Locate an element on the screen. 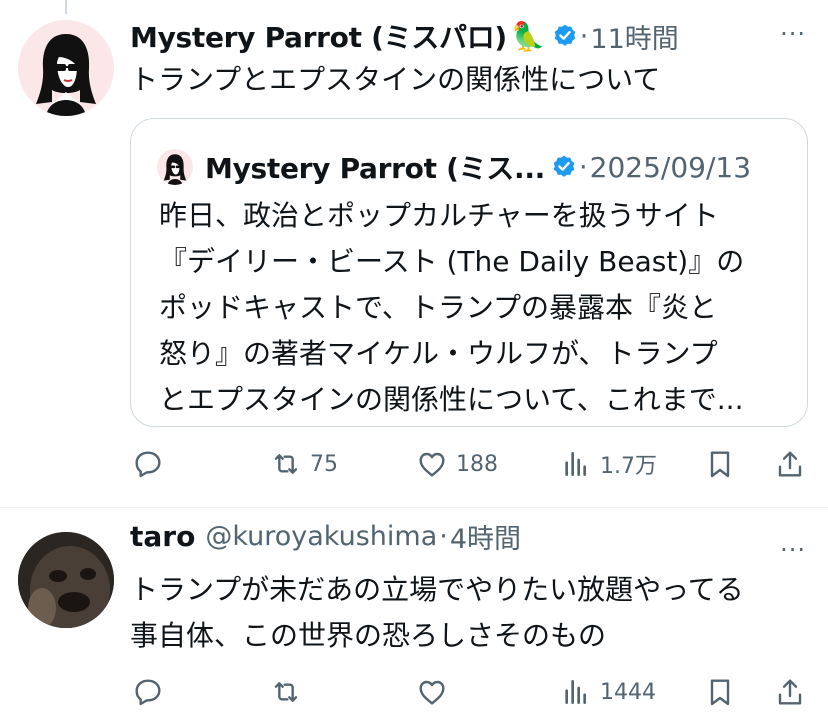  quoted-text-line: 昨日、政治とポップカルチャーを扱うサイト is located at coordinates (439, 215).